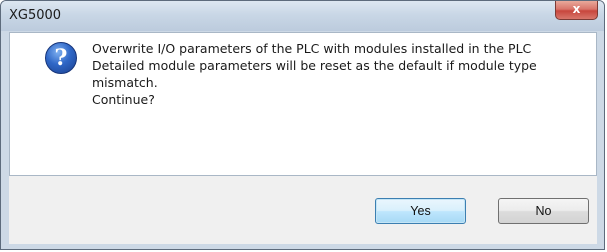 This screenshot has width=607, height=252. I want to click on close-icon: x, so click(576, 9).